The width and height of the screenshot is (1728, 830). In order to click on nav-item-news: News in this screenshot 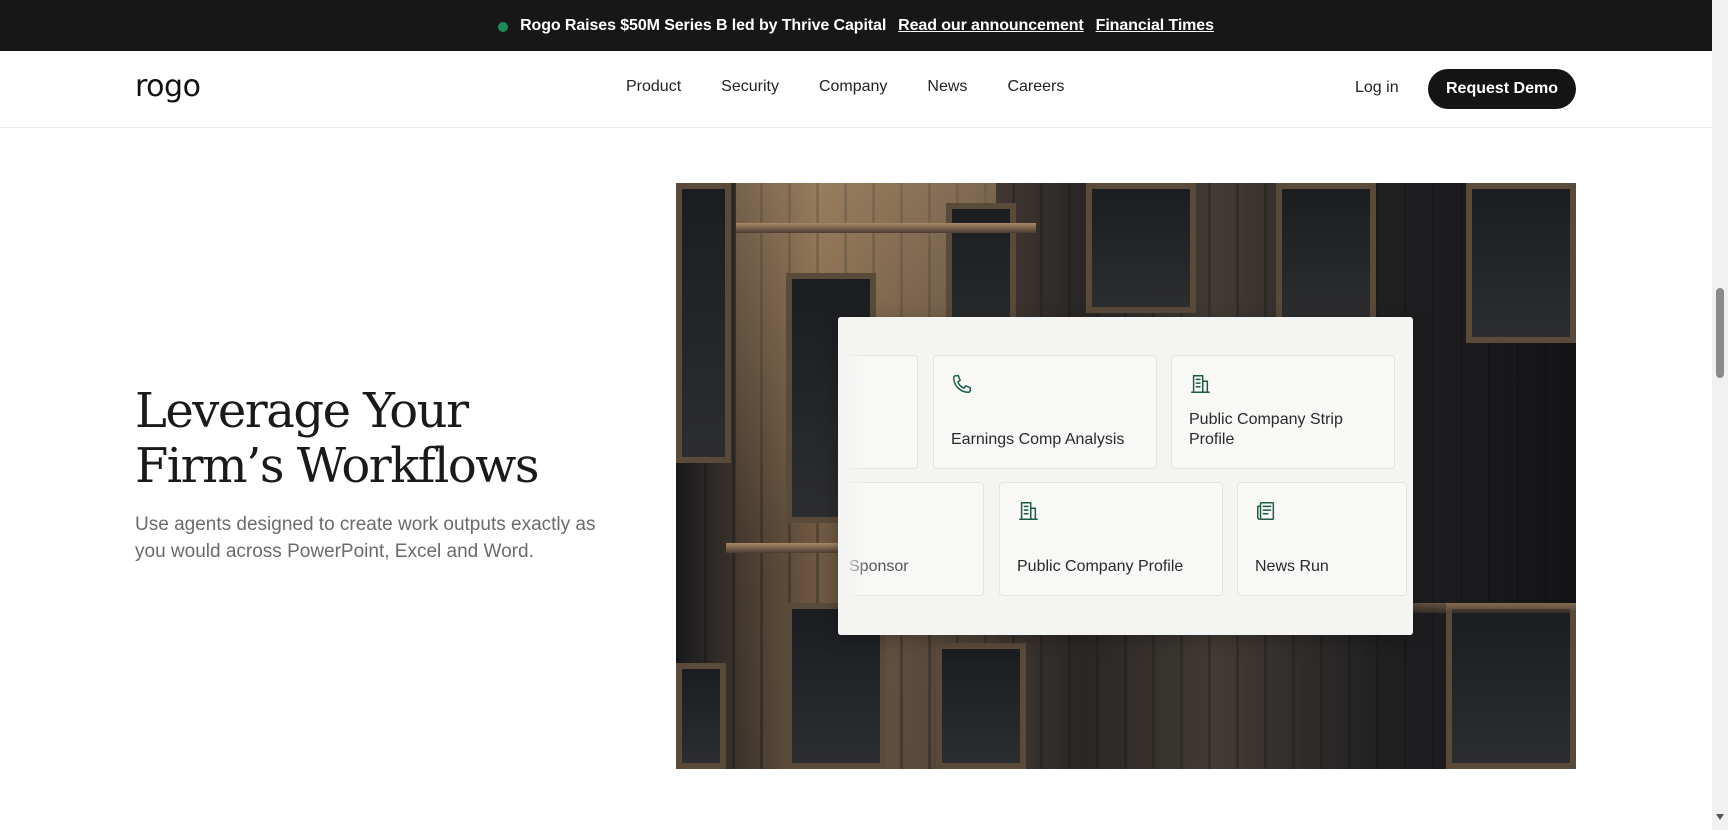, I will do `click(947, 87)`.